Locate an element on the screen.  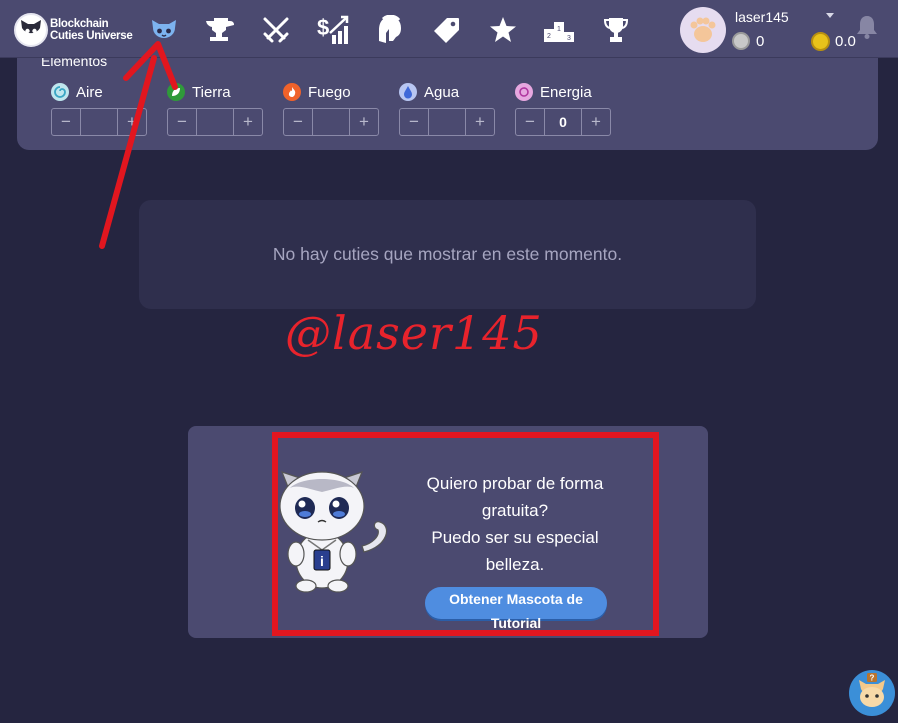
filter-element-label: Energia is located at coordinates (566, 92).